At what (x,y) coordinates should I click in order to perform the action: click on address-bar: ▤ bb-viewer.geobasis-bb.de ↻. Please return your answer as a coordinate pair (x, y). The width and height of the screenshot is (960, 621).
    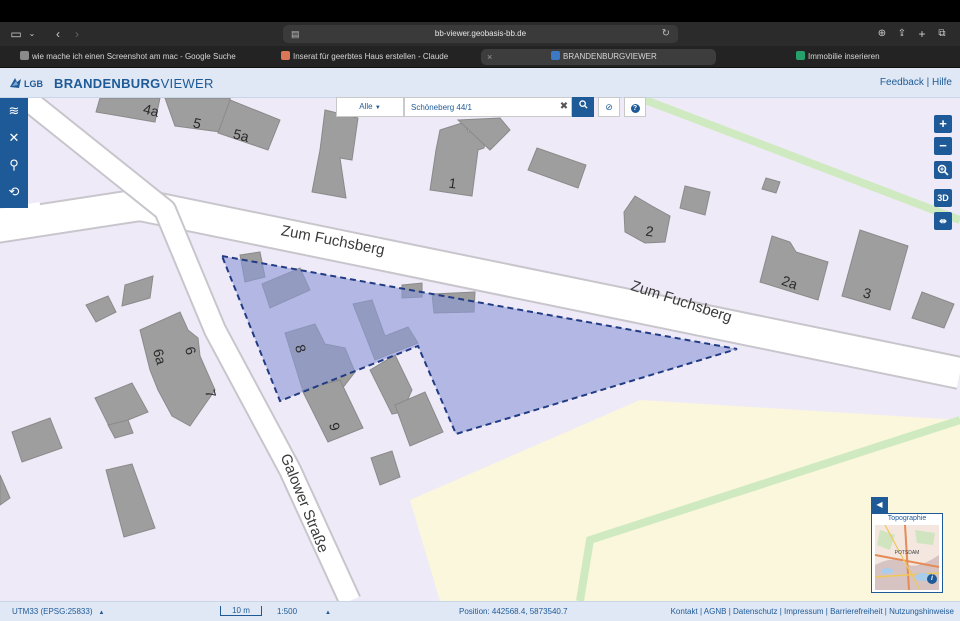
    Looking at the image, I should click on (480, 34).